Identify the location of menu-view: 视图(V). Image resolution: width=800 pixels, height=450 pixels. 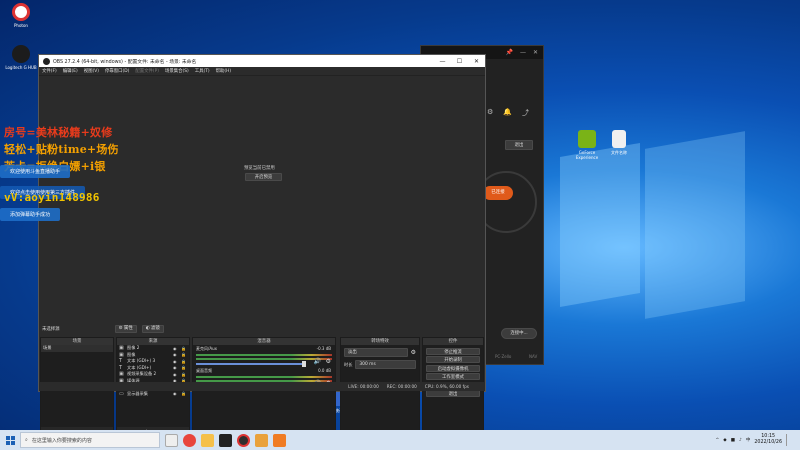
(91, 71).